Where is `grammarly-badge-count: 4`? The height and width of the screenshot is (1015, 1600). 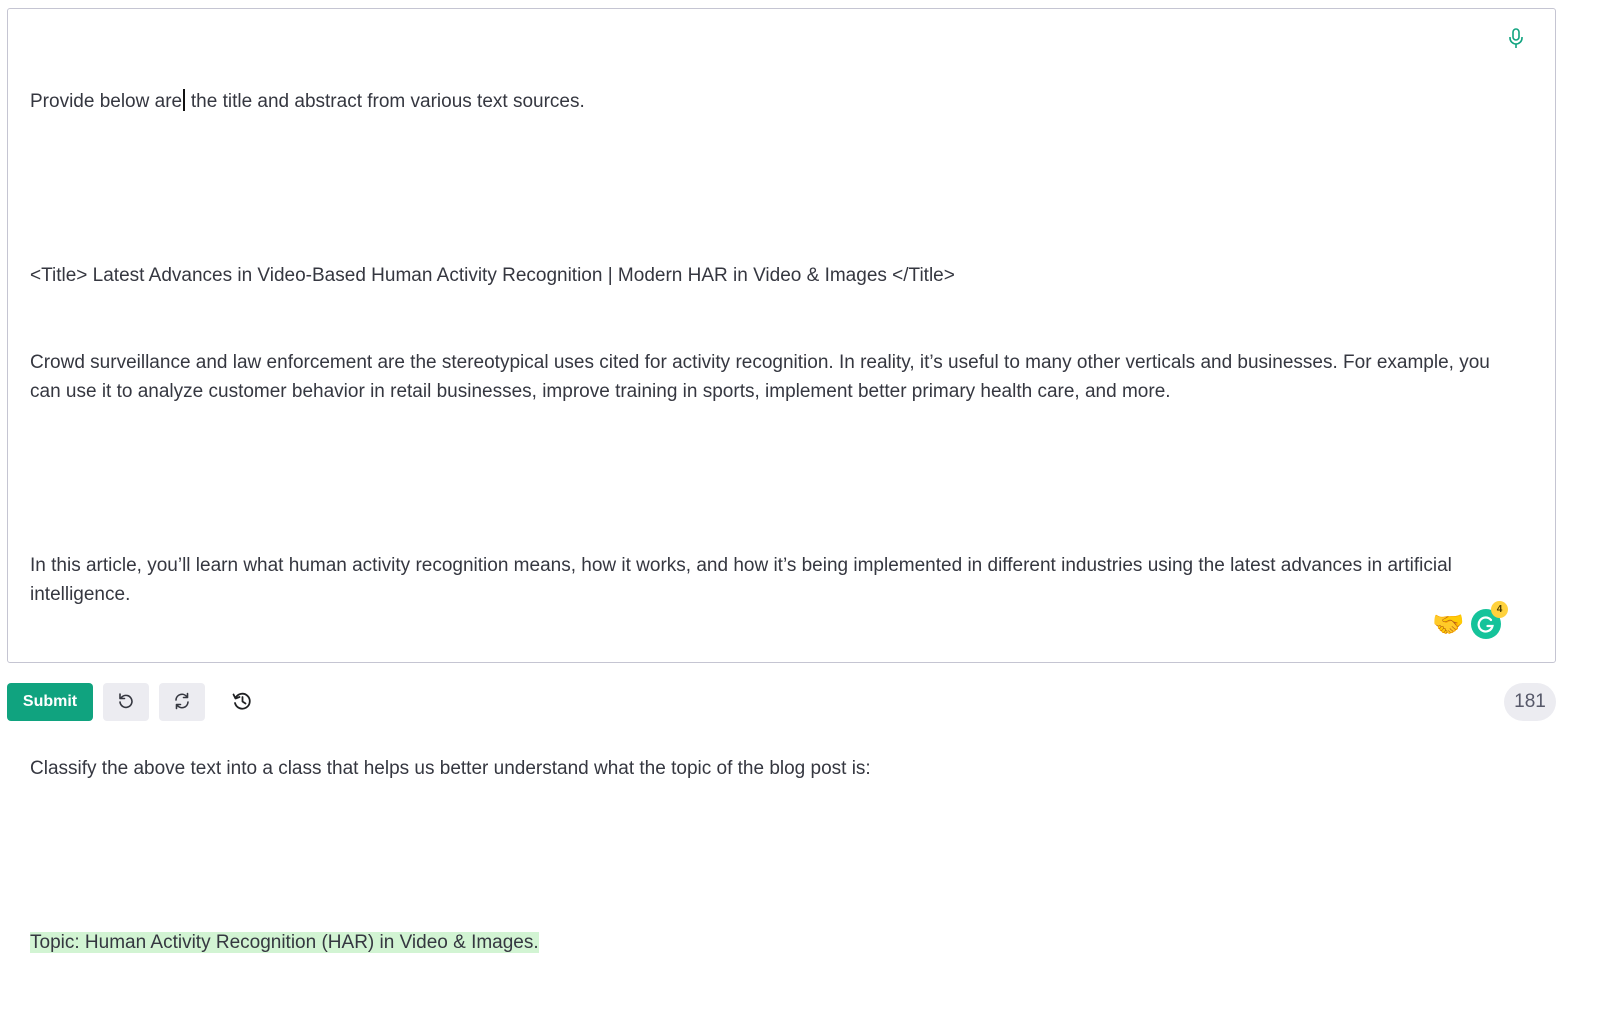
grammarly-badge-count: 4 is located at coordinates (1499, 609).